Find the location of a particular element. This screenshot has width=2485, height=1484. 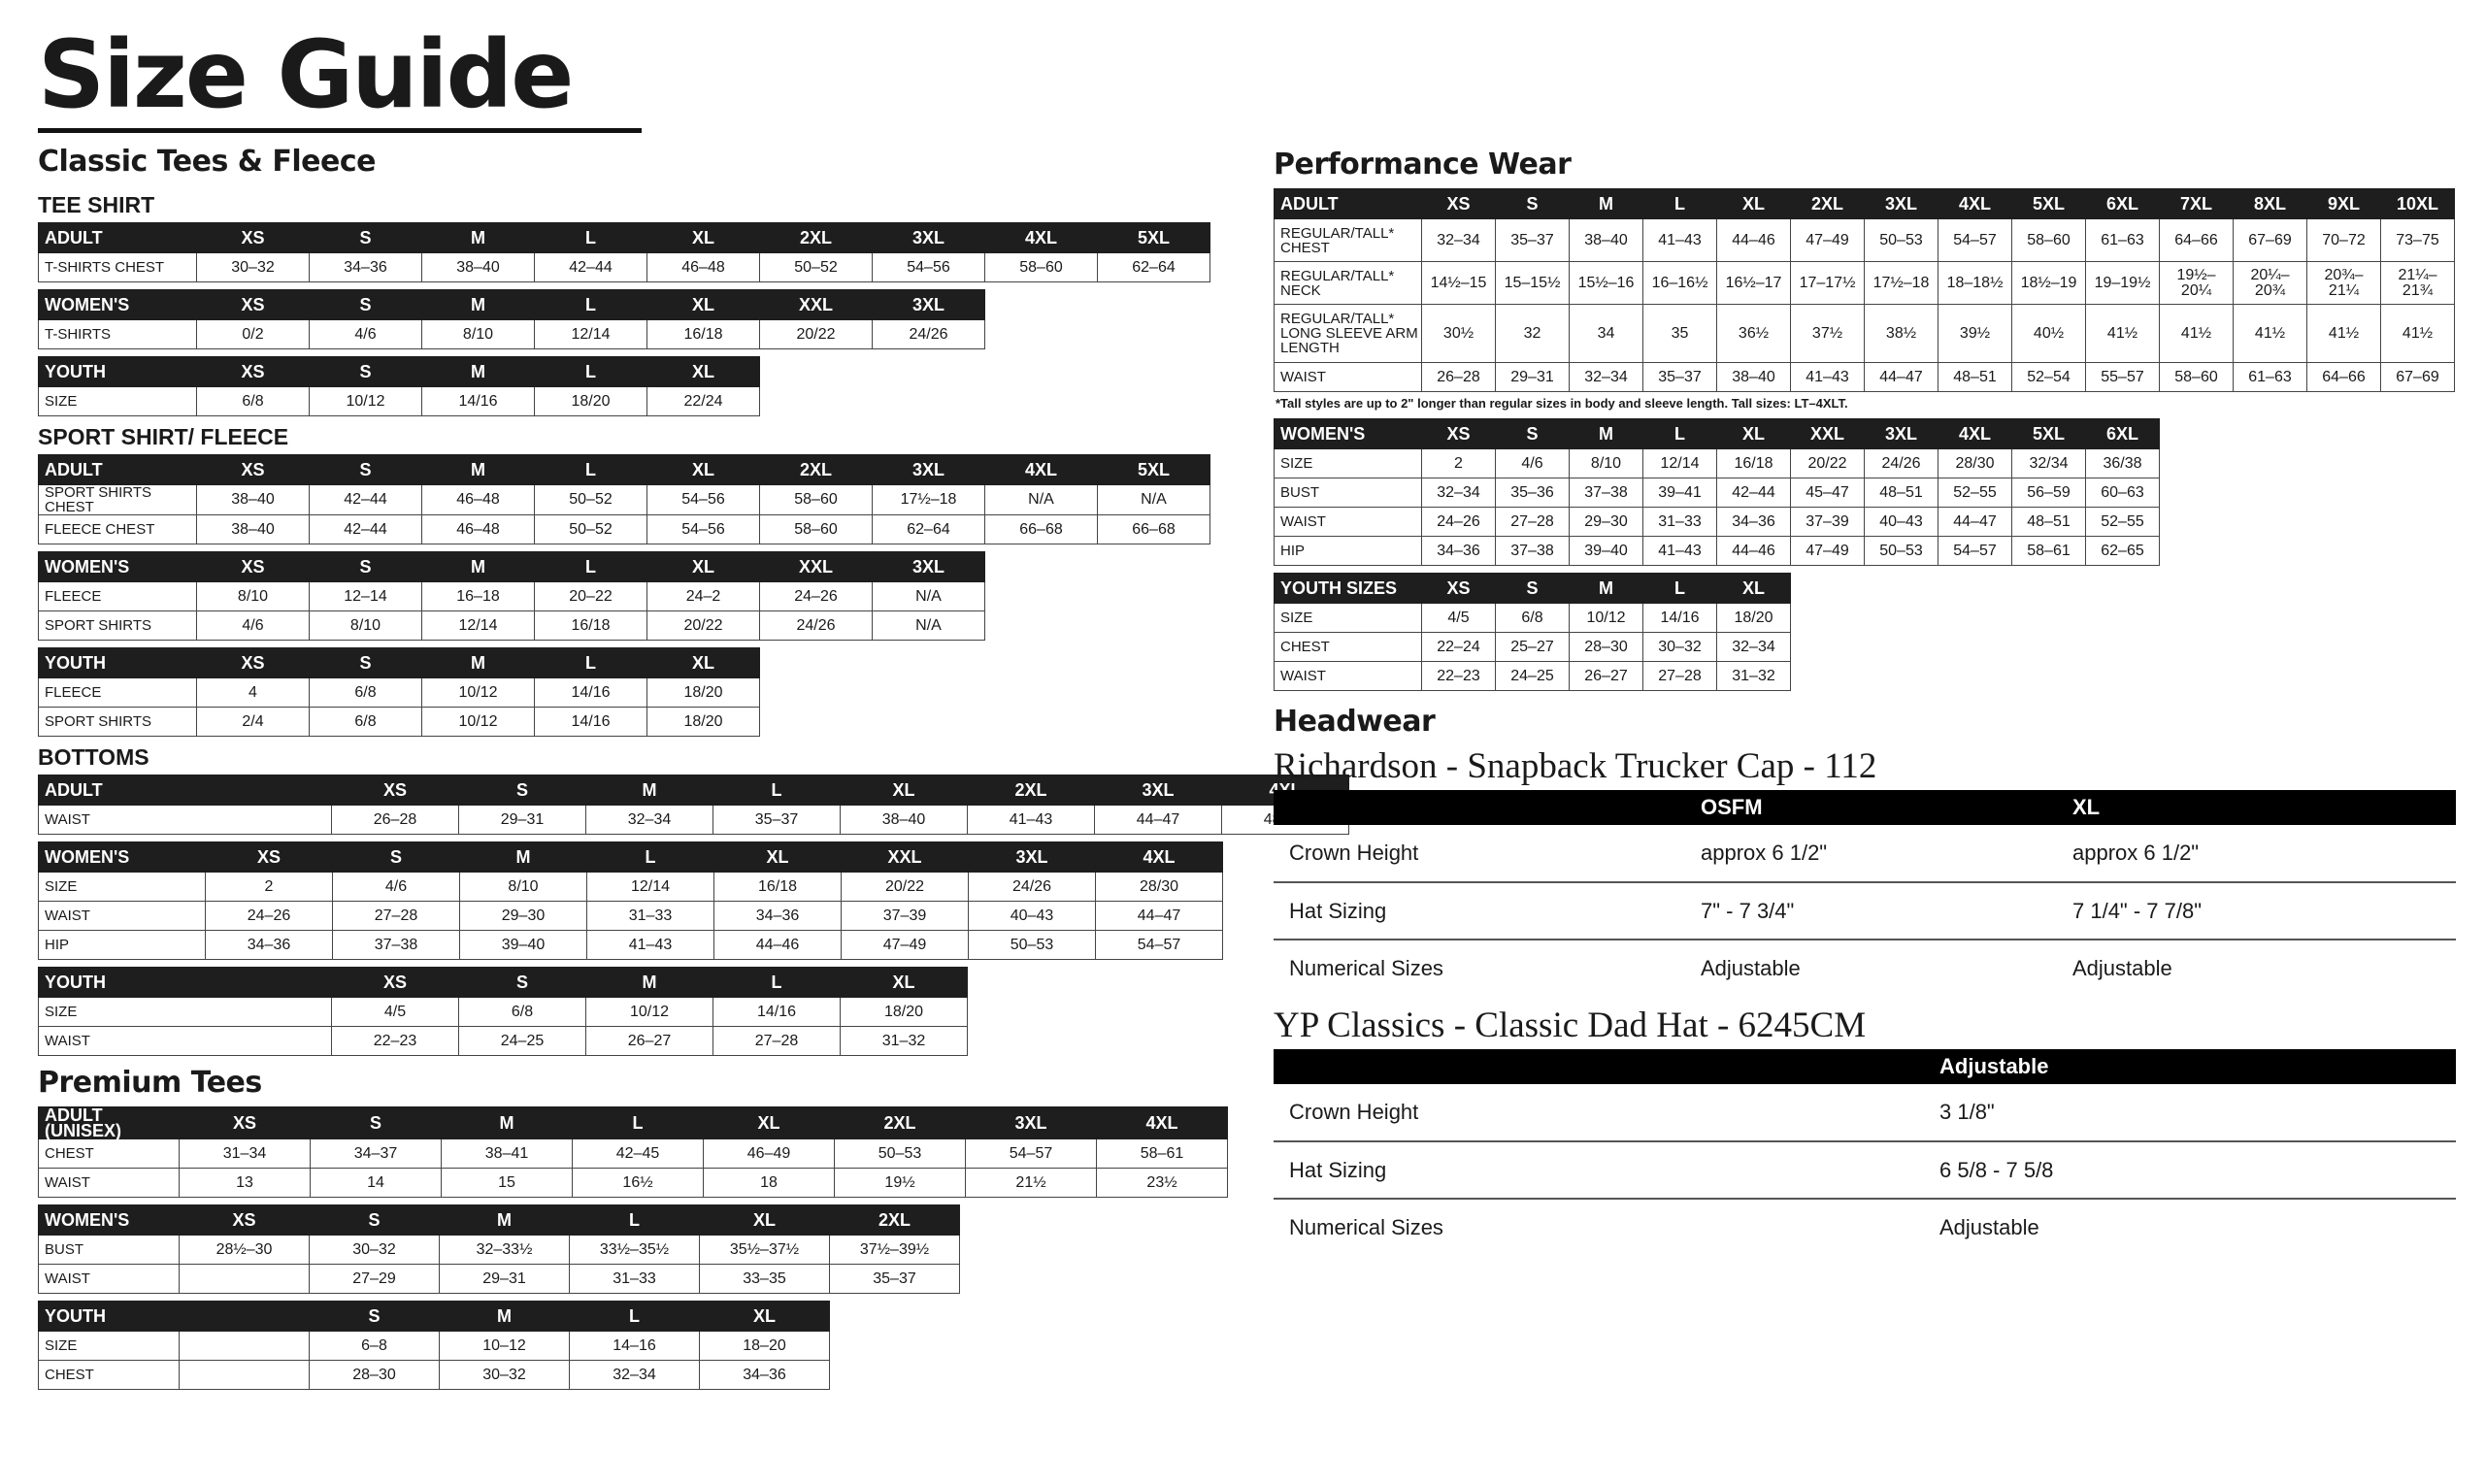

table-row: FLEECE 4 6/8 10/12 14/16 18/20 is located at coordinates (399, 692).